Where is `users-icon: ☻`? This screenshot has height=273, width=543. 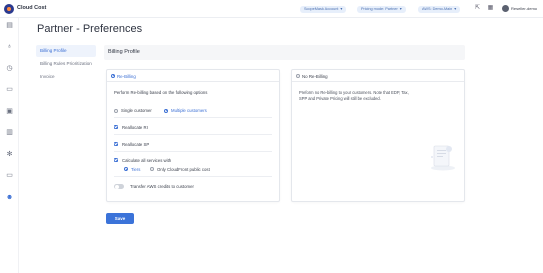 users-icon: ☻ is located at coordinates (9, 197).